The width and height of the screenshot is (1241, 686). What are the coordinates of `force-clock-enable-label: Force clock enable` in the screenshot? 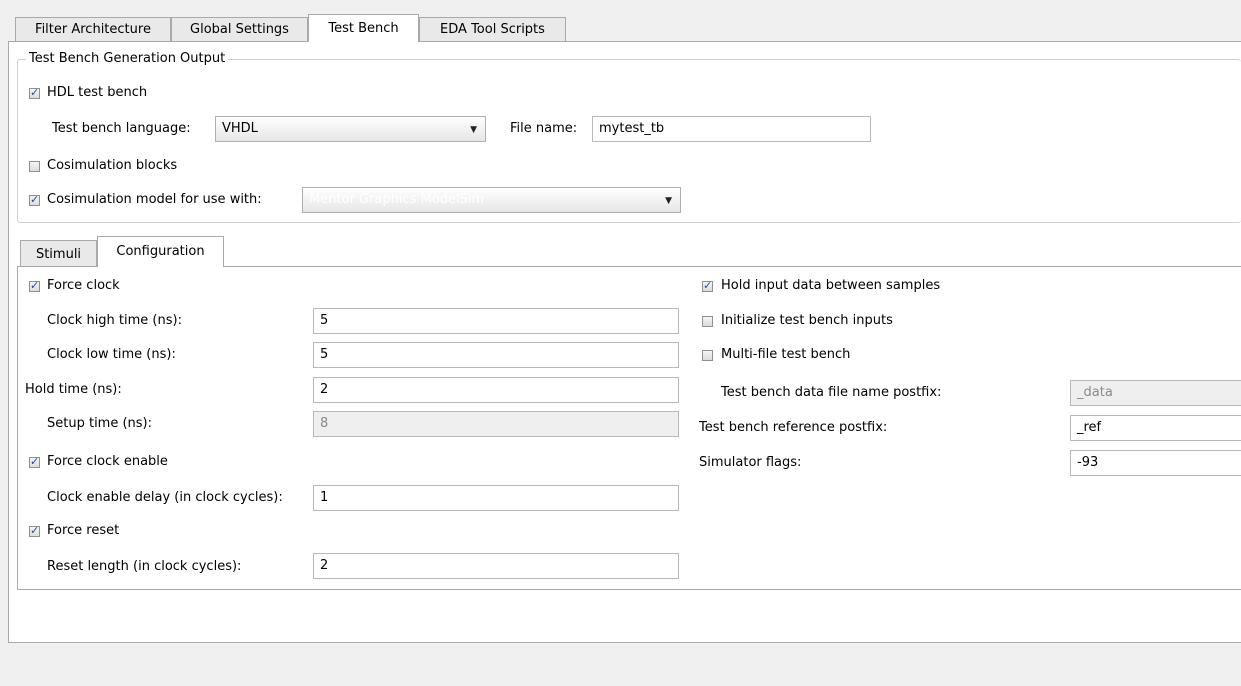 It's located at (107, 461).